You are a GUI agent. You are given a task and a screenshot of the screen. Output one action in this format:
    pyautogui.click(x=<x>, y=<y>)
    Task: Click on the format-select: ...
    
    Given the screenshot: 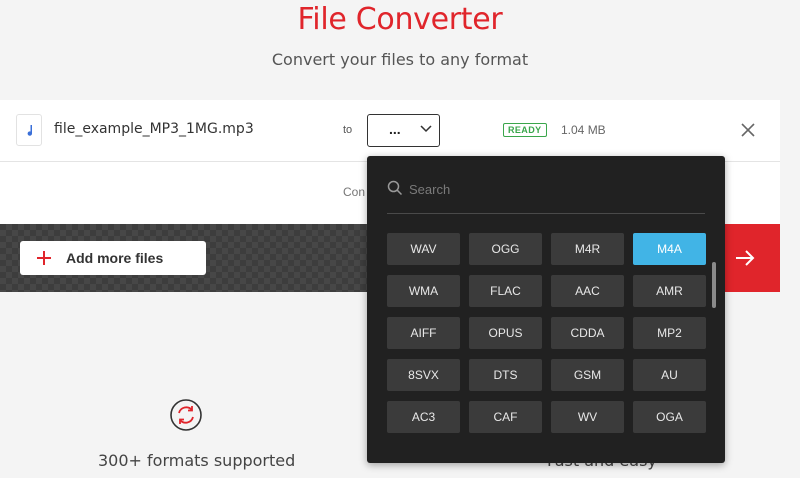 What is the action you would take?
    pyautogui.click(x=403, y=130)
    